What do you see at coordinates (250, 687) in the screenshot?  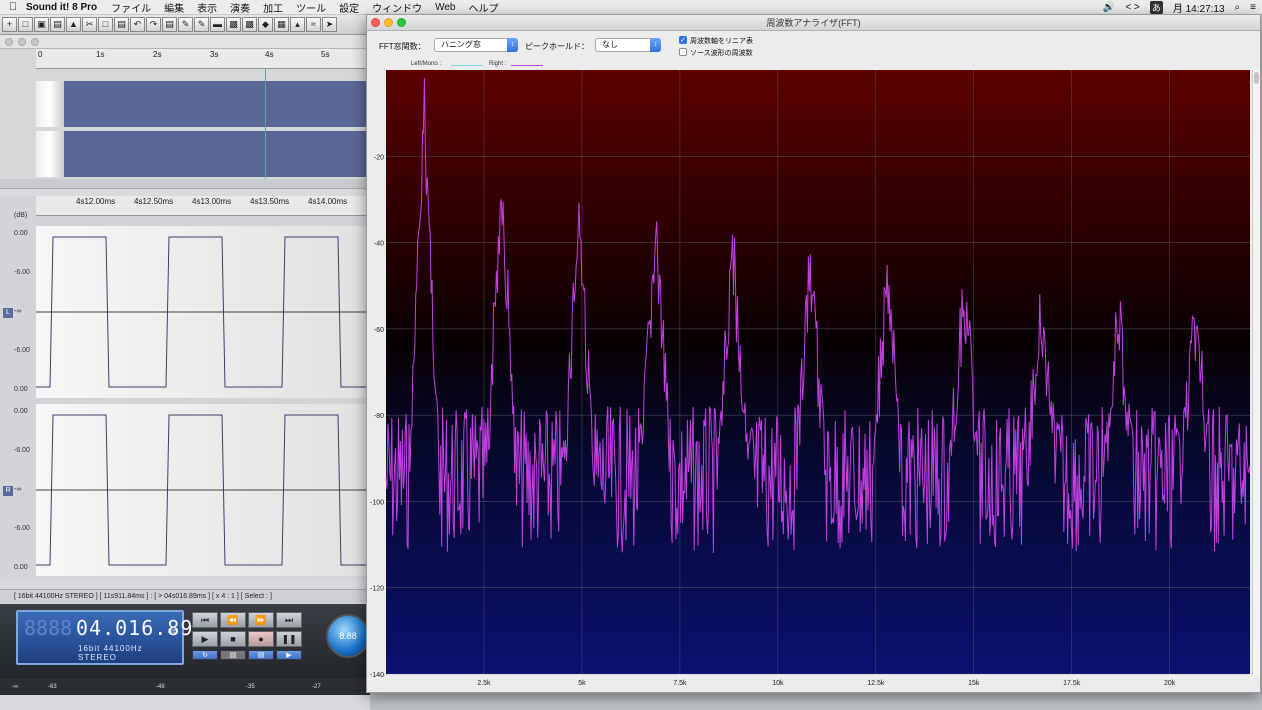 I see `meter-label: -35` at bounding box center [250, 687].